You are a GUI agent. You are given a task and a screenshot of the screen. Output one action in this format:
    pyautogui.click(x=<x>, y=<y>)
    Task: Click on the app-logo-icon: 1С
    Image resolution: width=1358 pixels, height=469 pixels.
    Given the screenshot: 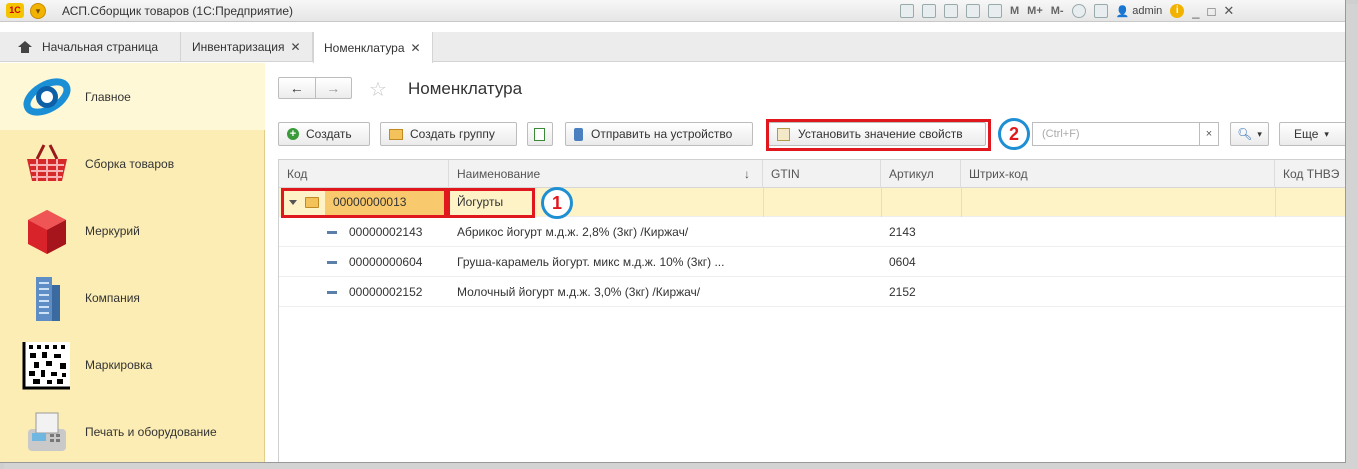 What is the action you would take?
    pyautogui.click(x=15, y=10)
    